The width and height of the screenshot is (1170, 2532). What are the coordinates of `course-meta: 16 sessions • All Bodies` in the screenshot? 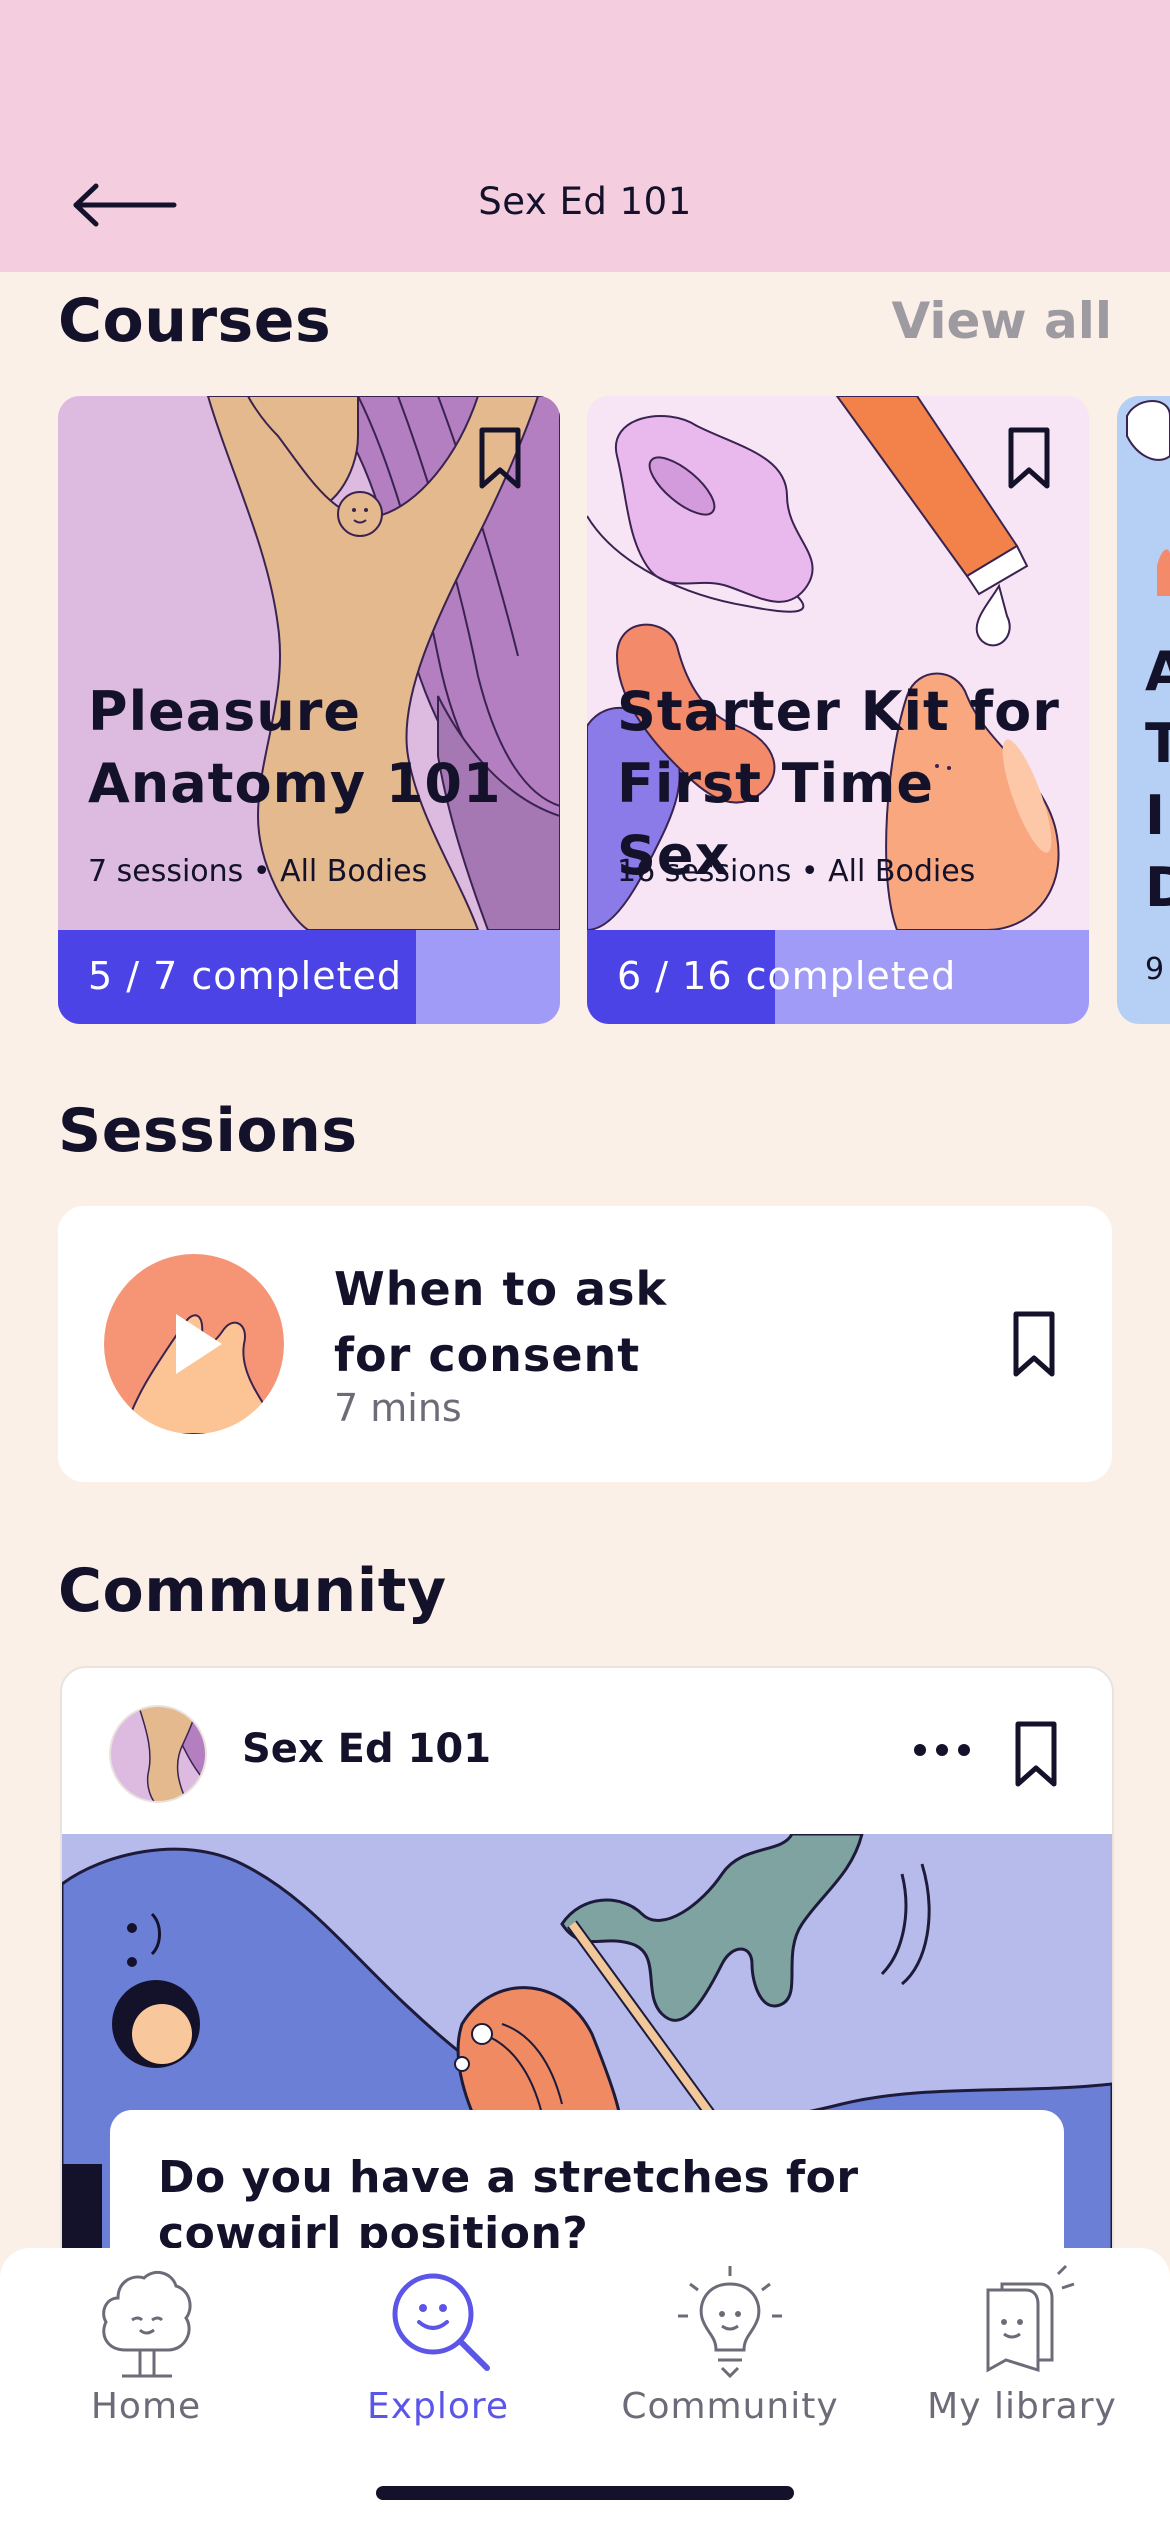 It's located at (796, 871).